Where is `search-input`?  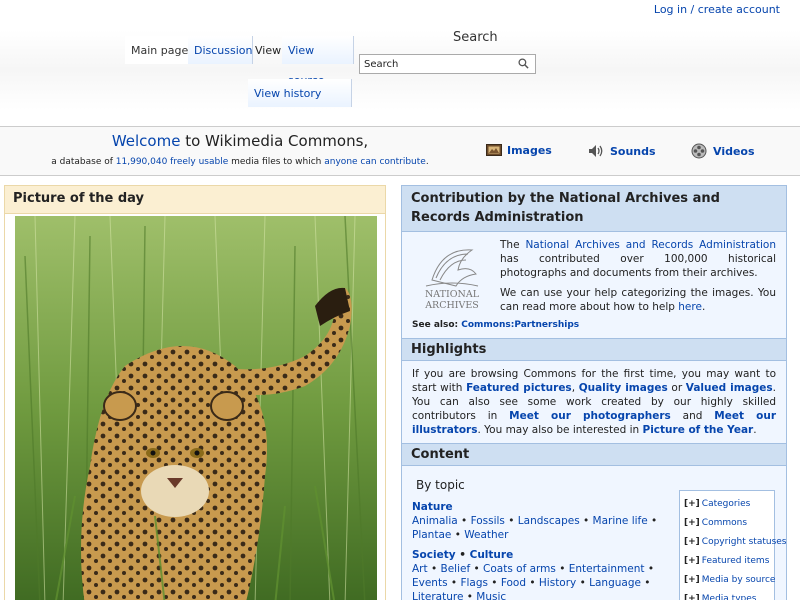
search-input is located at coordinates (435, 64).